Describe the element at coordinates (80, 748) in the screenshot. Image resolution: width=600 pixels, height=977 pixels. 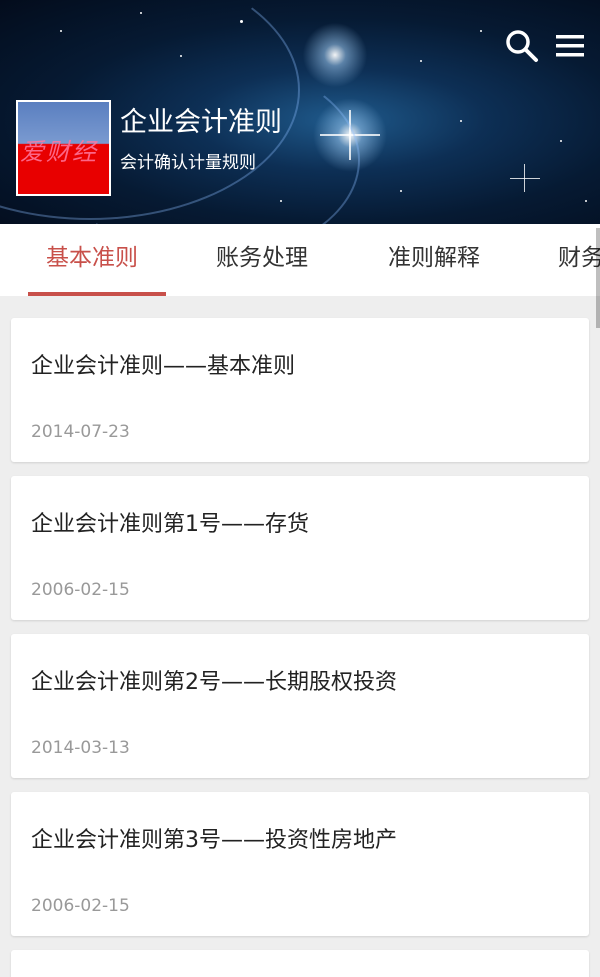
I see `article-date: 2014-03-13` at that location.